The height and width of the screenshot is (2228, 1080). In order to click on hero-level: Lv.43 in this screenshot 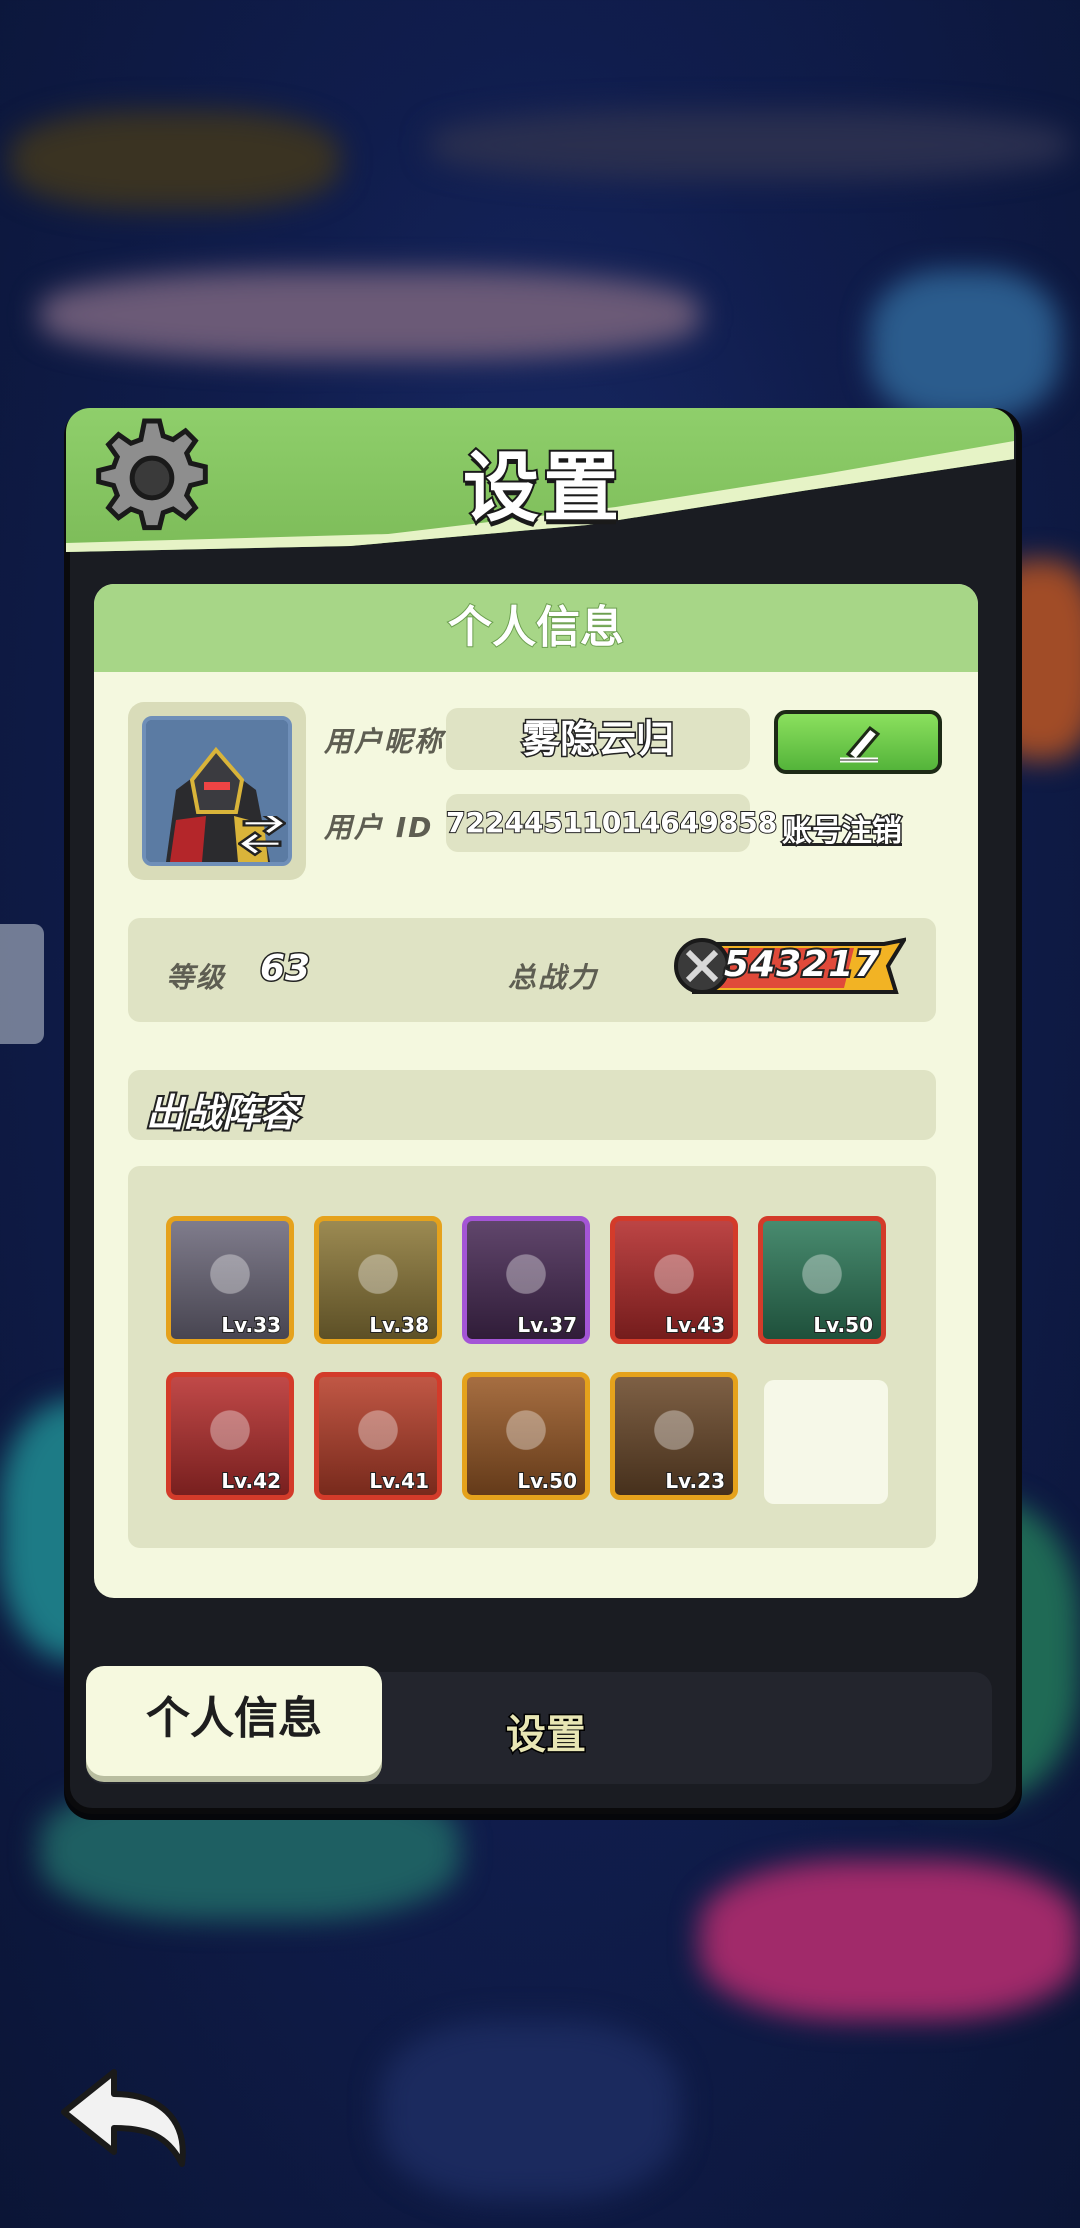, I will do `click(695, 1325)`.